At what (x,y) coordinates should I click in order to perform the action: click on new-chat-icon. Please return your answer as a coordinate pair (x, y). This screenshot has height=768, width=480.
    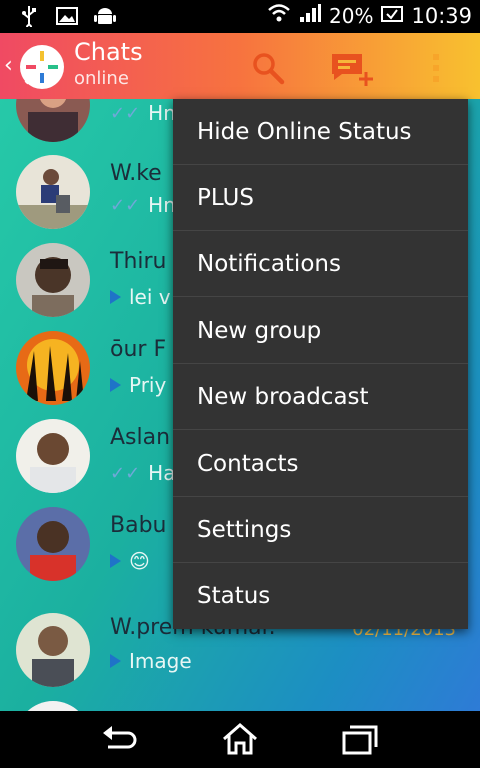
    Looking at the image, I should click on (352, 68).